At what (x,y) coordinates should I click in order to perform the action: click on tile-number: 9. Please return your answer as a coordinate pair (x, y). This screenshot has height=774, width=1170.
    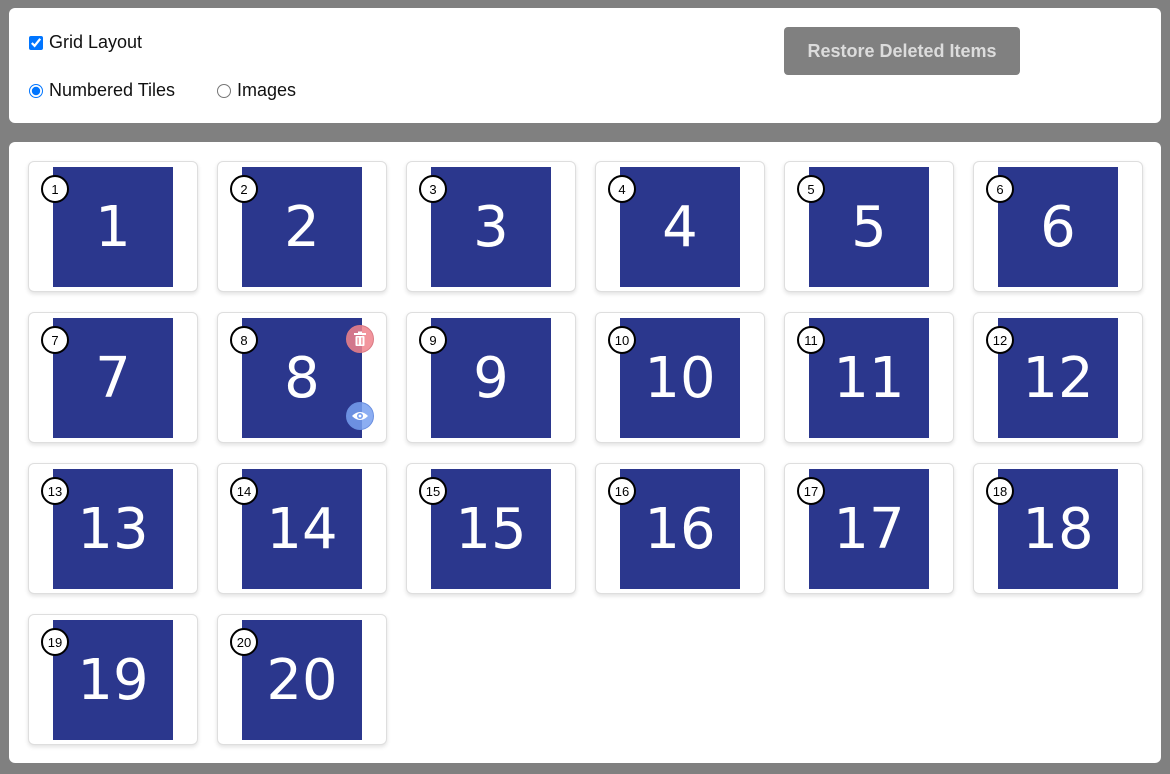
    Looking at the image, I should click on (491, 378).